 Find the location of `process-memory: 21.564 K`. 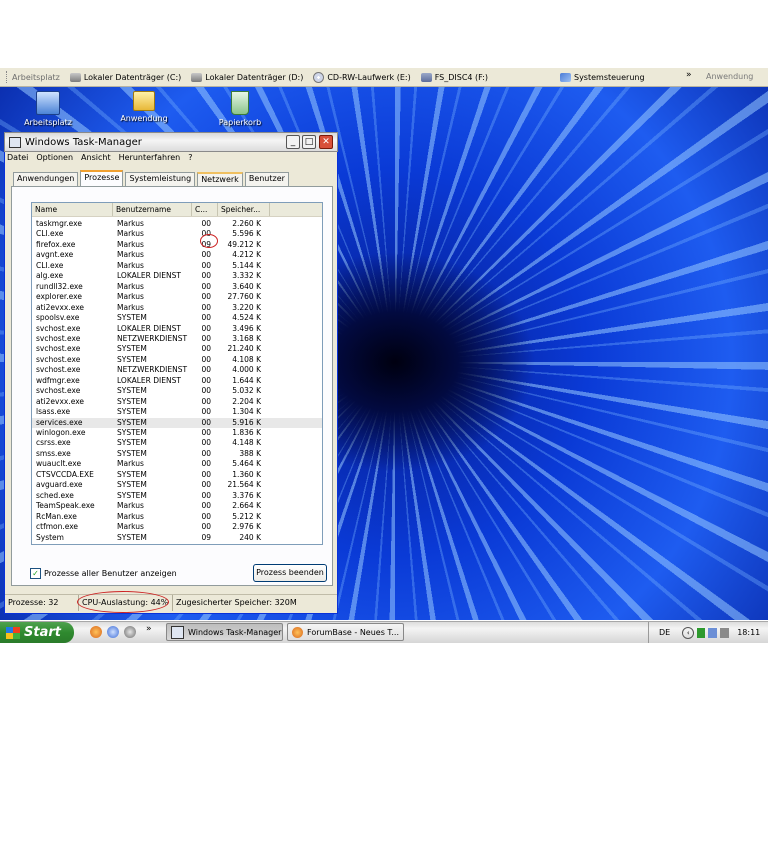

process-memory: 21.564 K is located at coordinates (244, 485).